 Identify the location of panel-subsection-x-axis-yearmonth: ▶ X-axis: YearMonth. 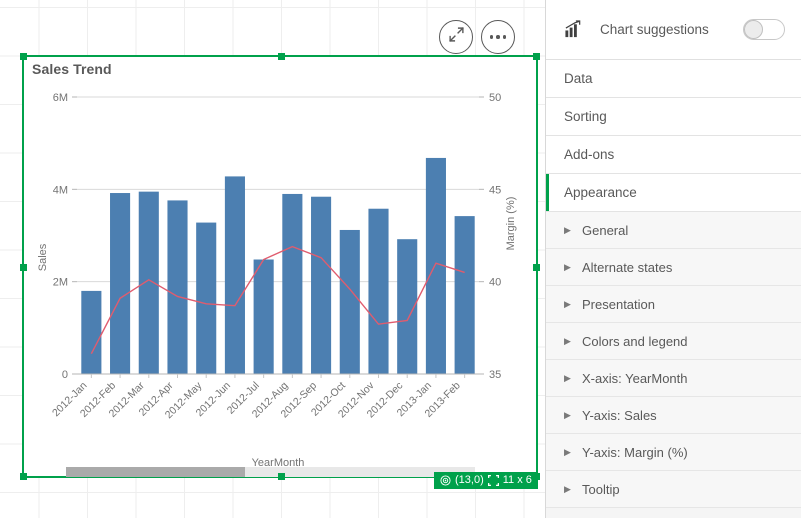
(673, 378).